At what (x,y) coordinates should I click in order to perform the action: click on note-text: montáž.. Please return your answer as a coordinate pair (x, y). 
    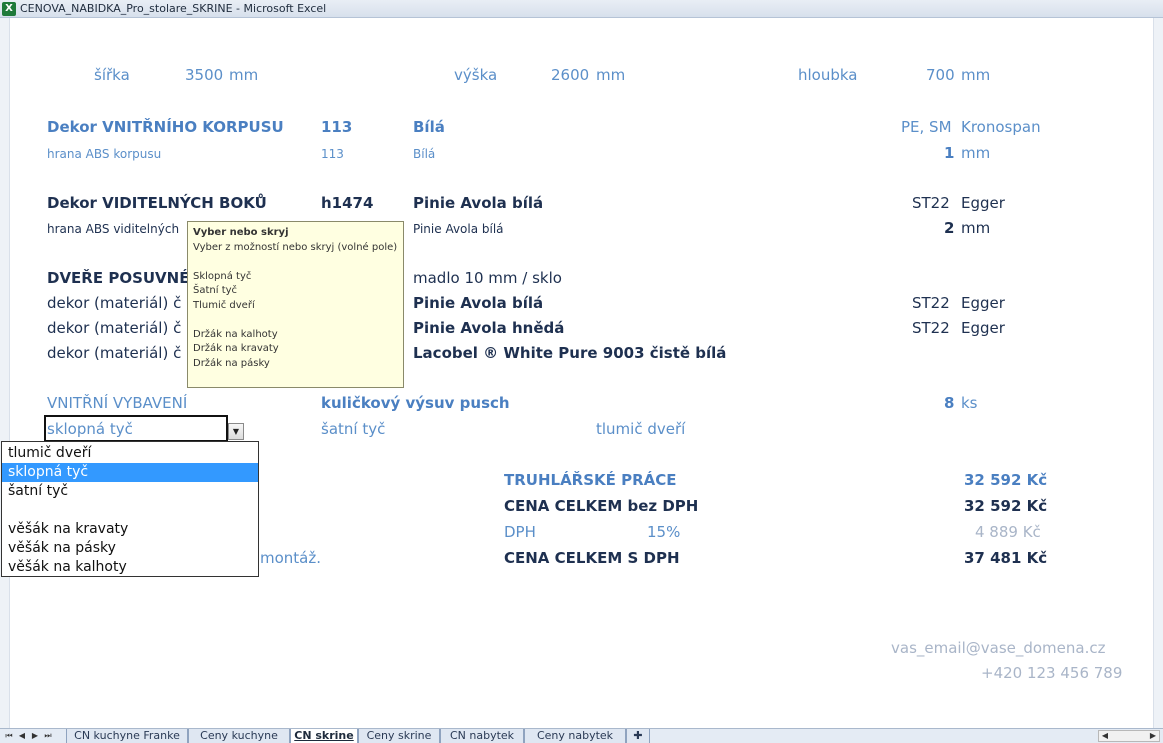
    Looking at the image, I should click on (290, 558).